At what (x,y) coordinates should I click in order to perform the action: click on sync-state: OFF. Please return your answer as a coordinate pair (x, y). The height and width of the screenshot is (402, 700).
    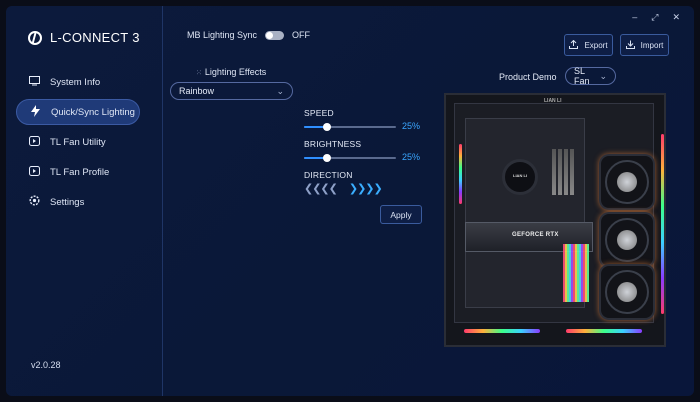
    Looking at the image, I should click on (301, 35).